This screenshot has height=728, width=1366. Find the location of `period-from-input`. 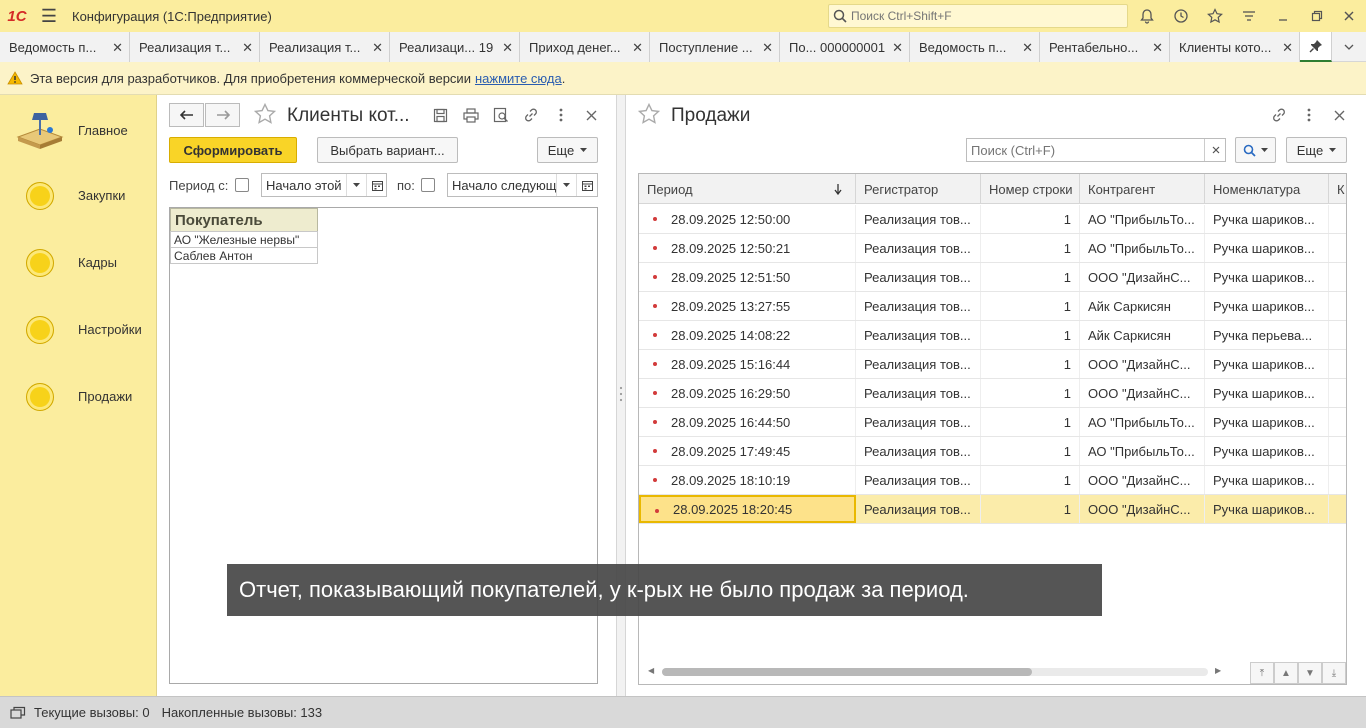

period-from-input is located at coordinates (304, 185).